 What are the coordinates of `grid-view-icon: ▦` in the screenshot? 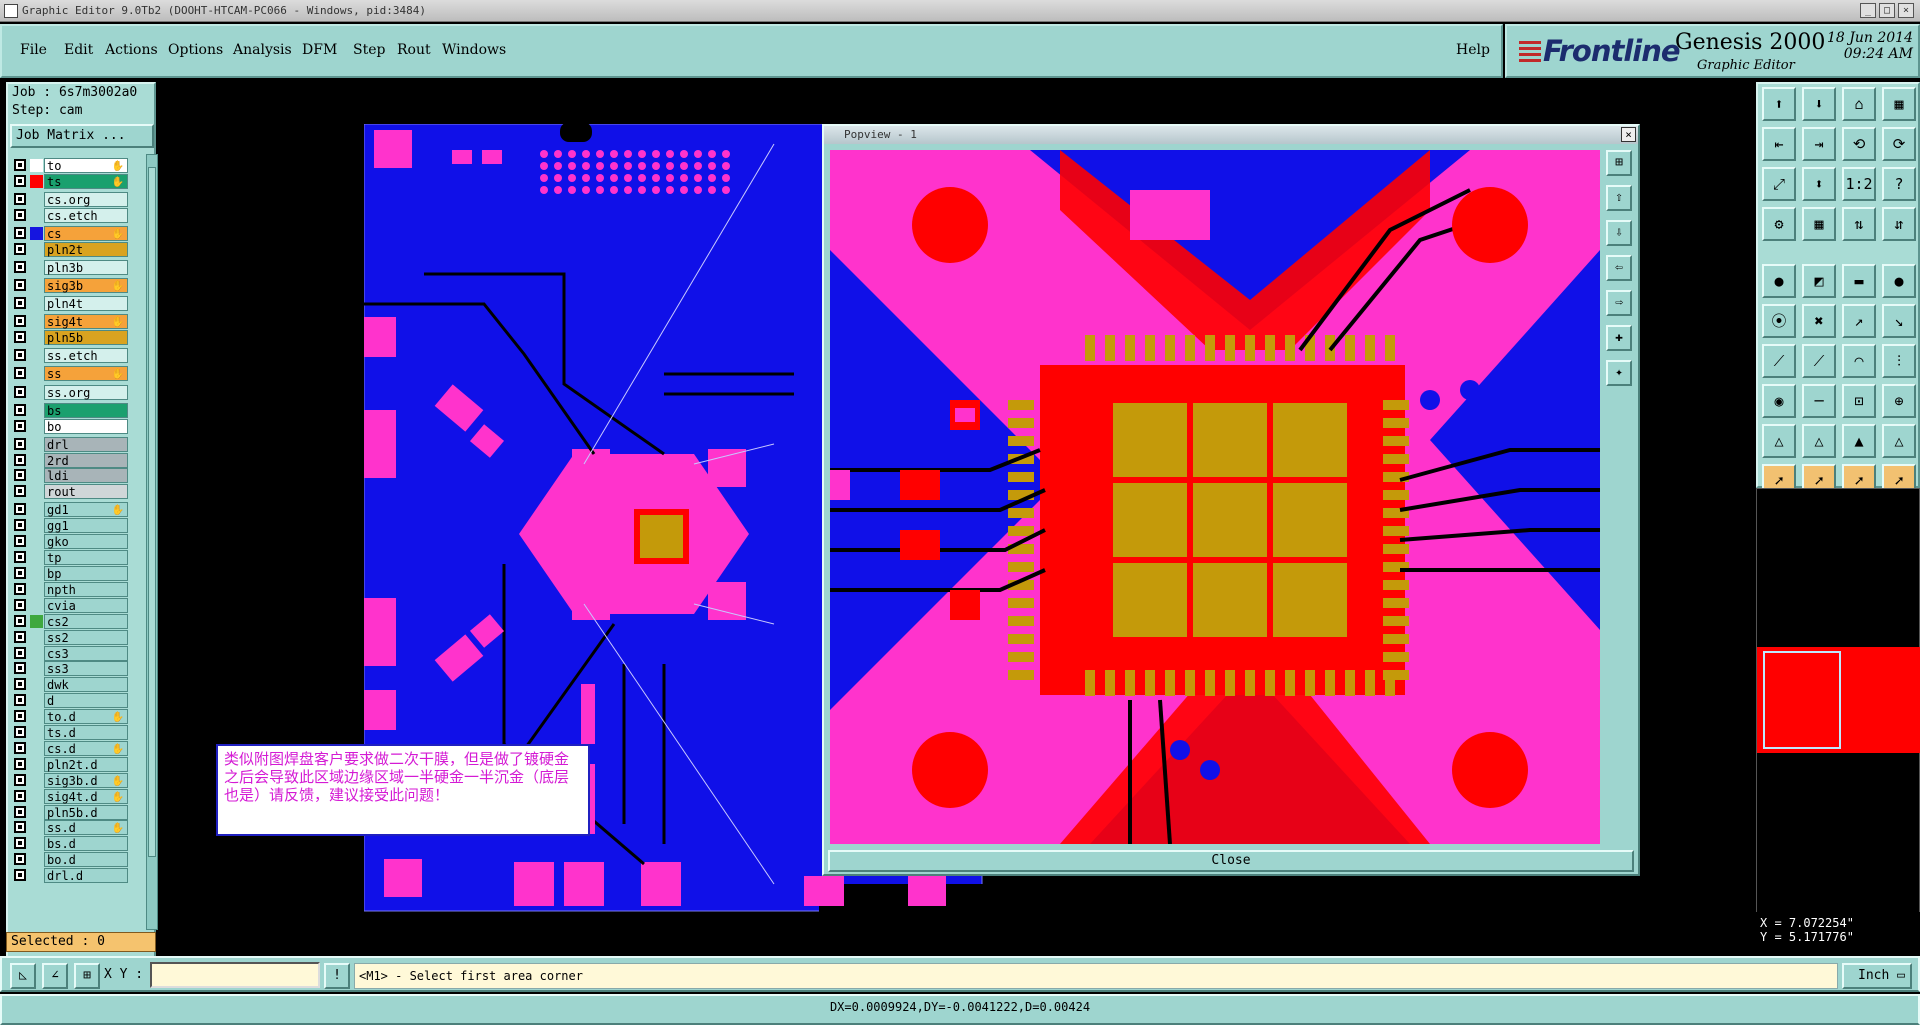 It's located at (1899, 104).